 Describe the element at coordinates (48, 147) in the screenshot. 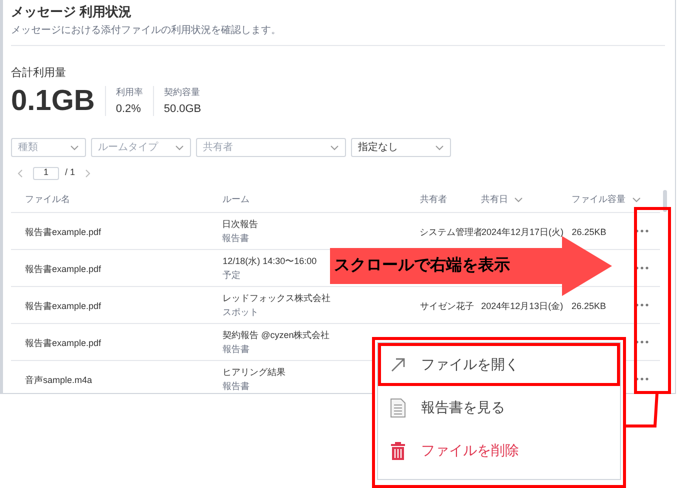

I see `filter-dropdown: 種類` at that location.